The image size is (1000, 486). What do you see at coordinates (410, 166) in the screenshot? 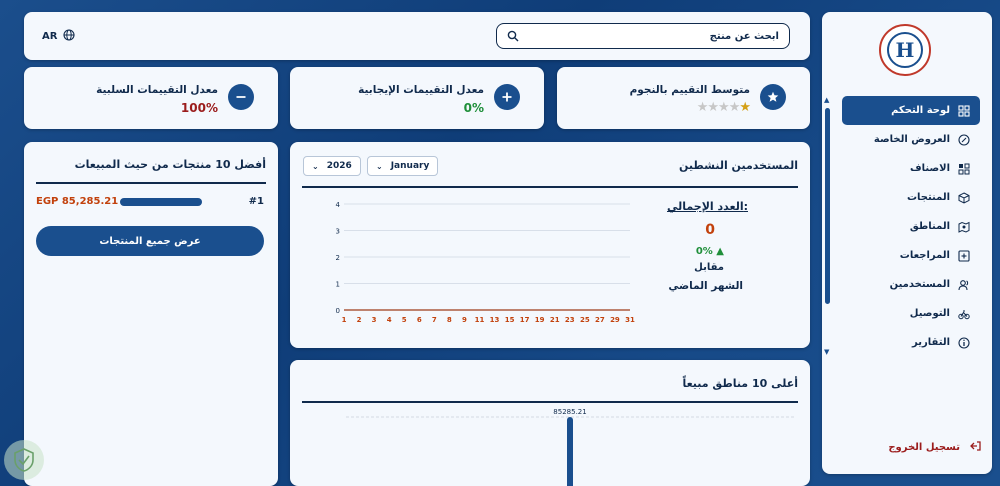
I see `month-value: January` at bounding box center [410, 166].